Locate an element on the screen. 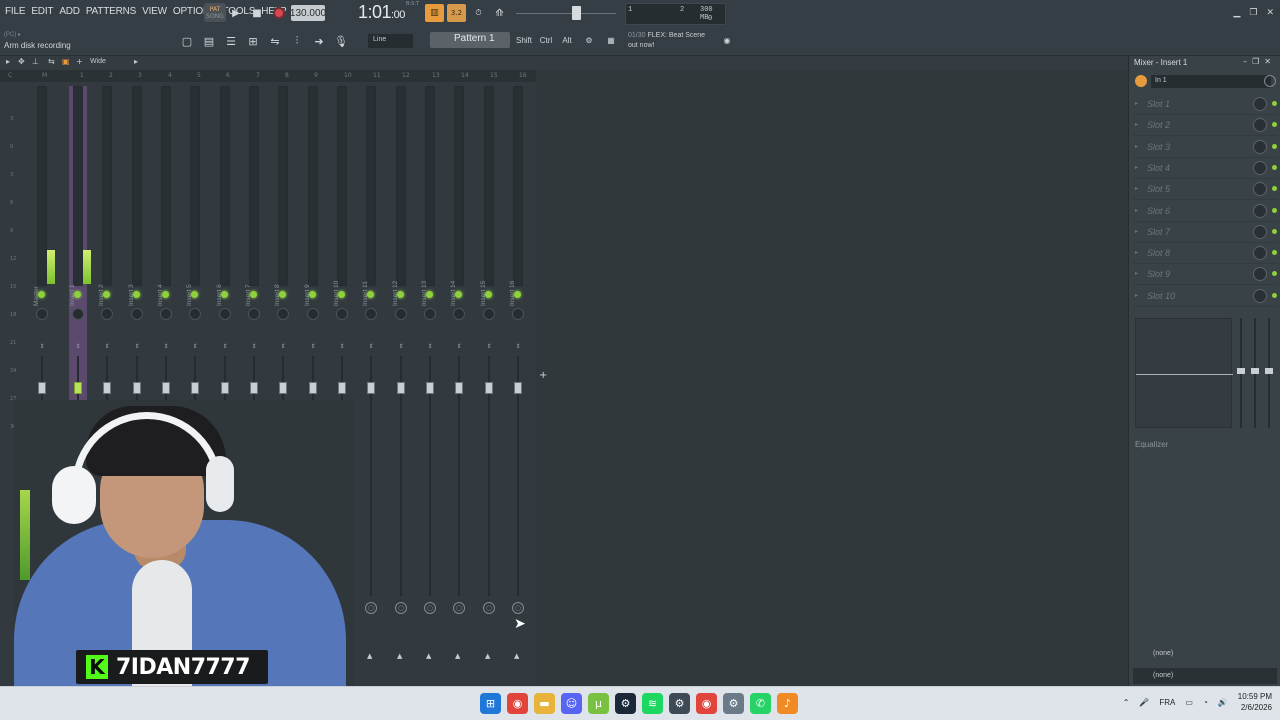  record-button is located at coordinates (279, 13).